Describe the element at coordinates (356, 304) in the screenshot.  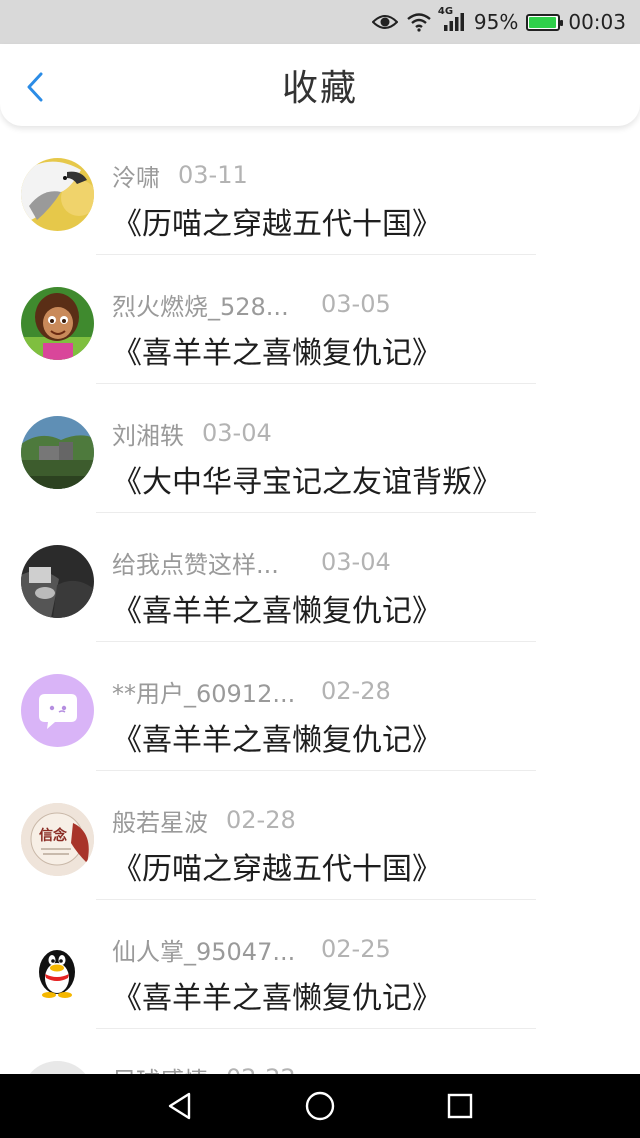
I see `item-date: 03-05` at that location.